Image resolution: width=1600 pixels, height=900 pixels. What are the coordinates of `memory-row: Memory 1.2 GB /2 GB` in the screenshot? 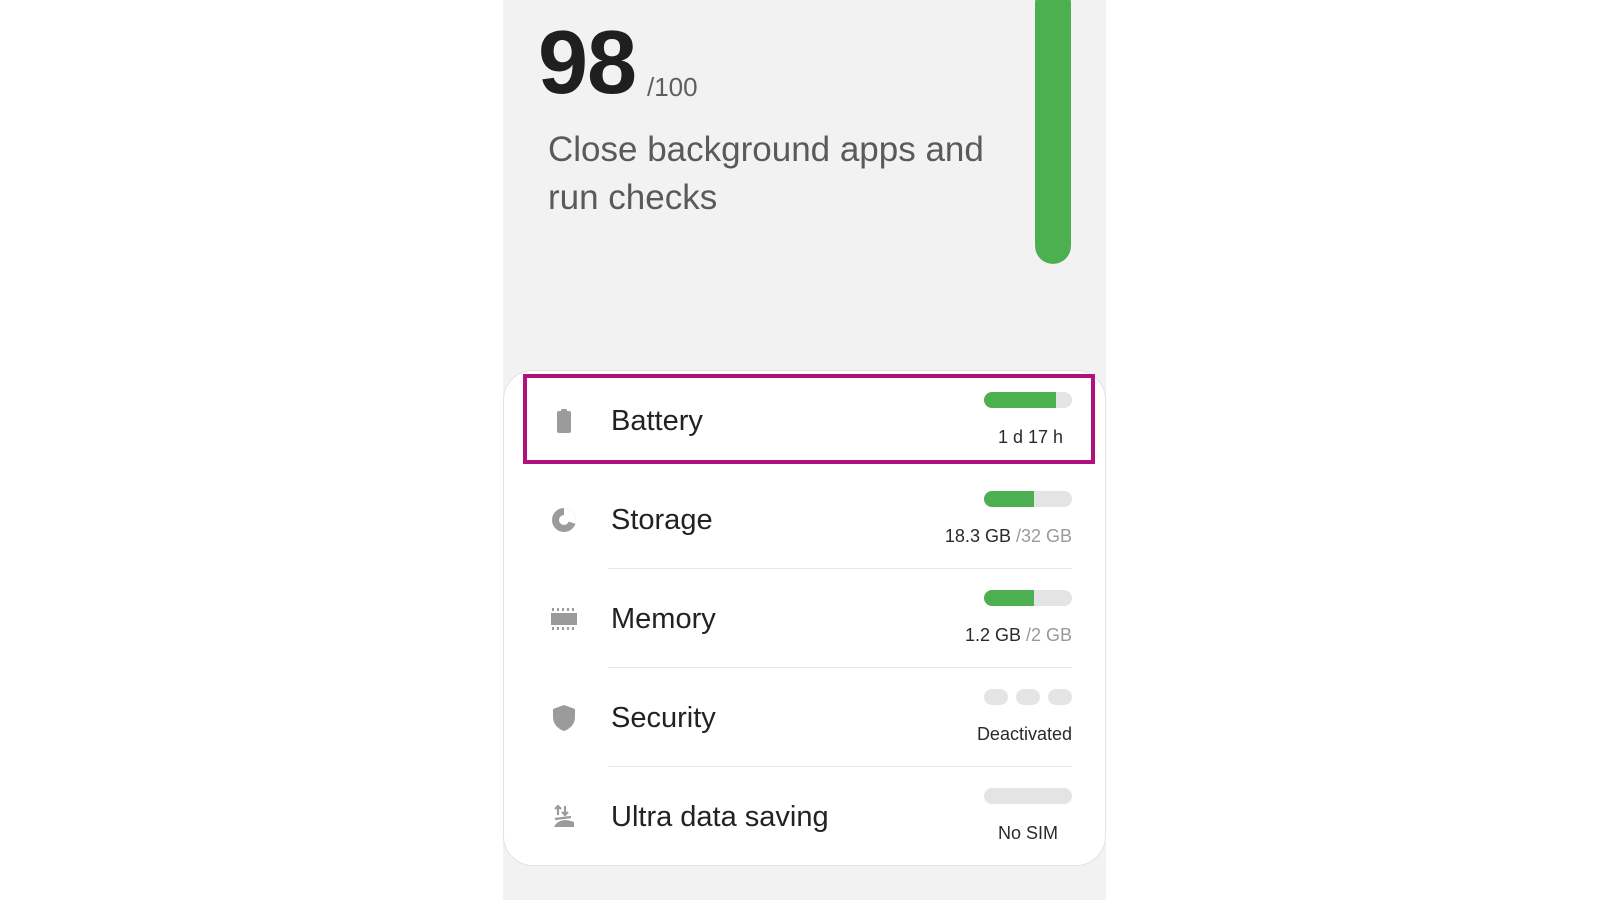 It's located at (805, 618).